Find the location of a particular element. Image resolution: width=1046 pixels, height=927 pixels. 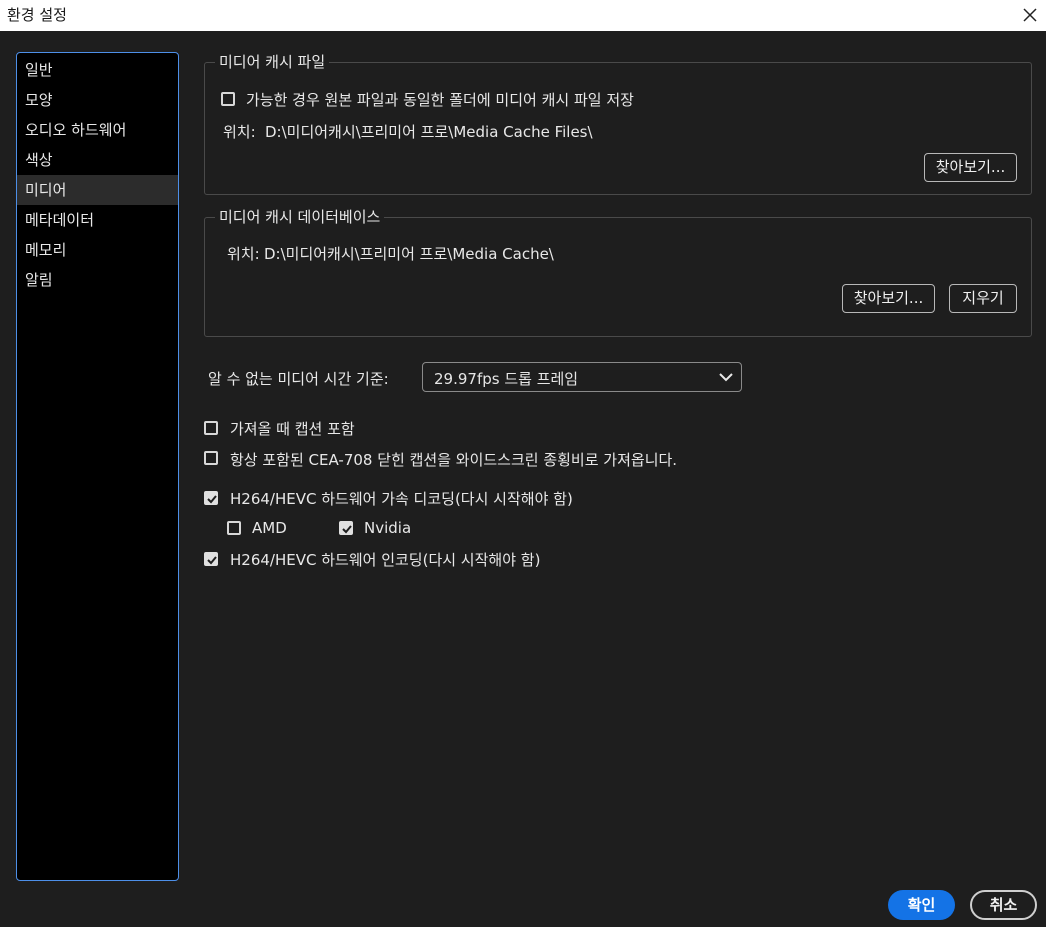

chevron-down-icon is located at coordinates (726, 379).